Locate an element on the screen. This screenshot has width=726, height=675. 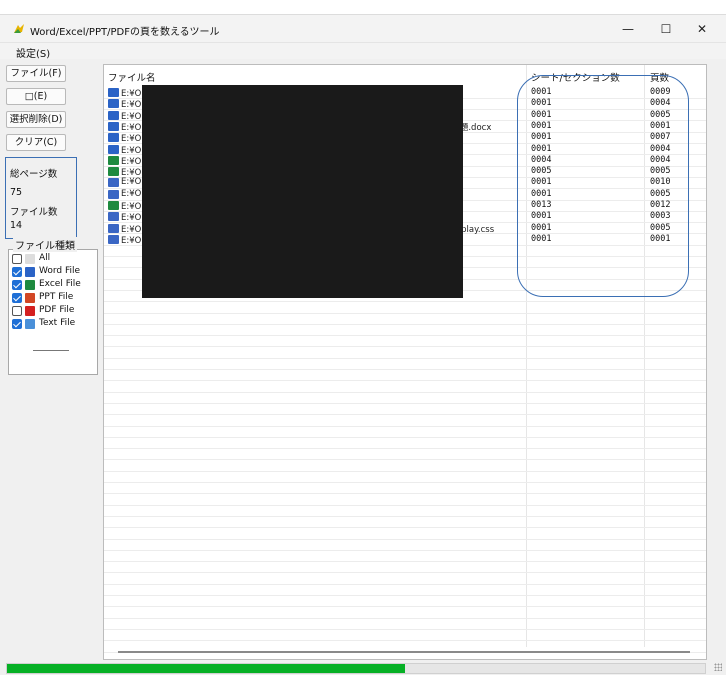
file-type-ppt-file: PPT File is located at coordinates (54, 298).